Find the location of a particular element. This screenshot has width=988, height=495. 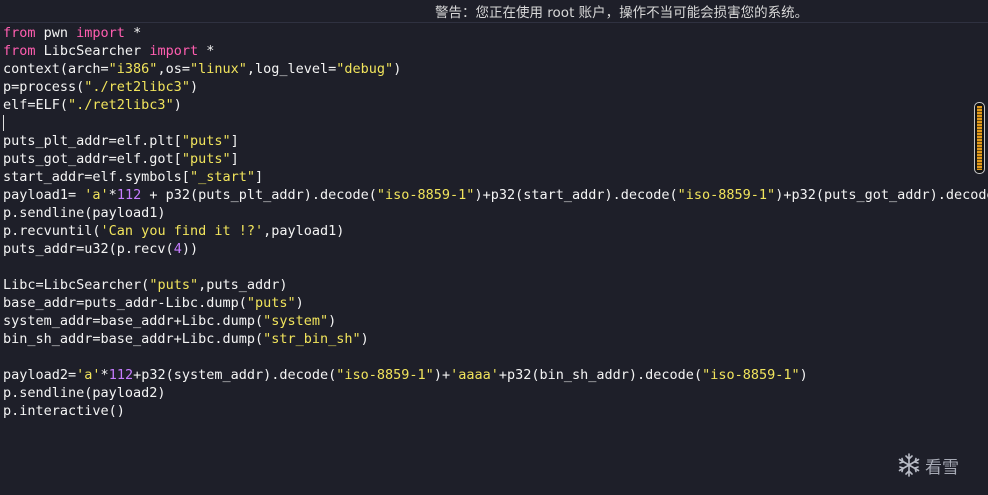

code-line-21: p.sendline(payload2) is located at coordinates (495, 393).